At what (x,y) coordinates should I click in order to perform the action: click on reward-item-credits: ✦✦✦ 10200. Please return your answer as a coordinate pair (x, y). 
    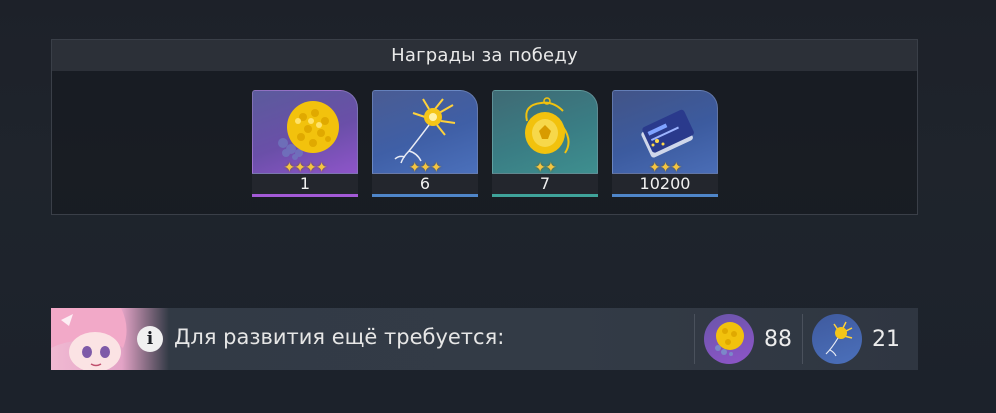
    Looking at the image, I should click on (665, 143).